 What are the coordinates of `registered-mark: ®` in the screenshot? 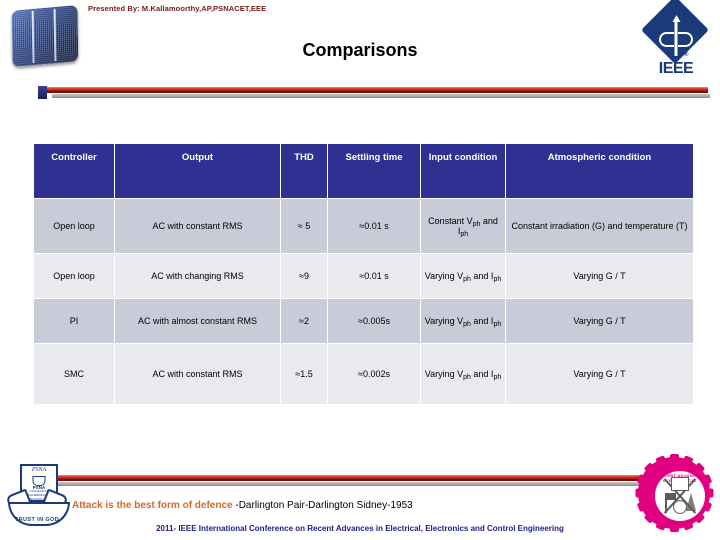 It's located at (686, 55).